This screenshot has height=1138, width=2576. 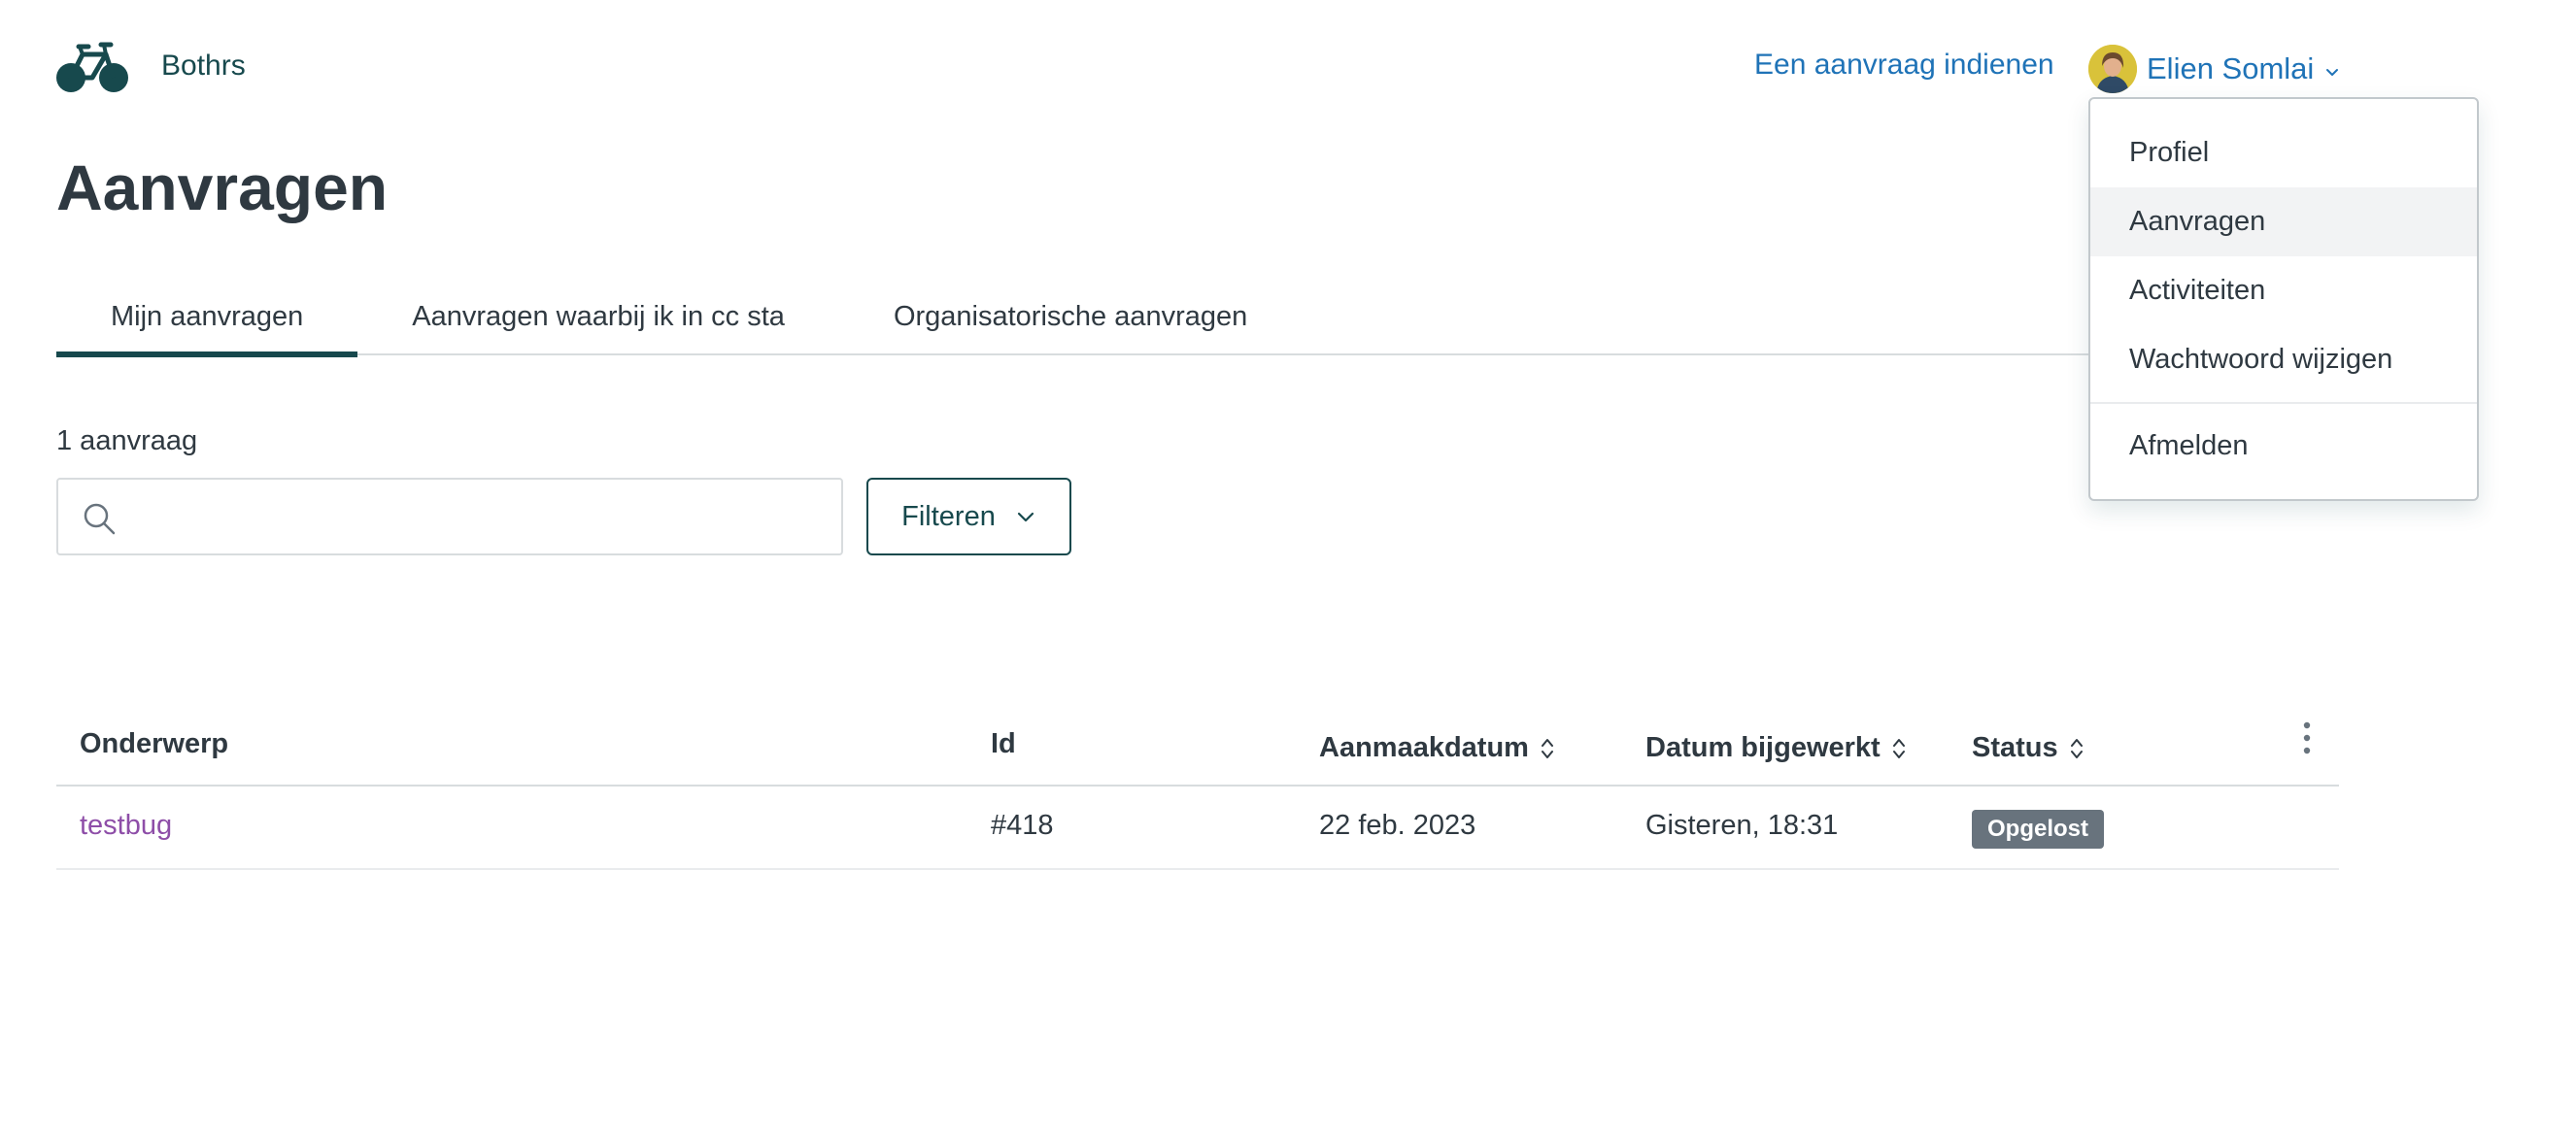 I want to click on user-menu-toggle: Elien Somlai, so click(x=2214, y=69).